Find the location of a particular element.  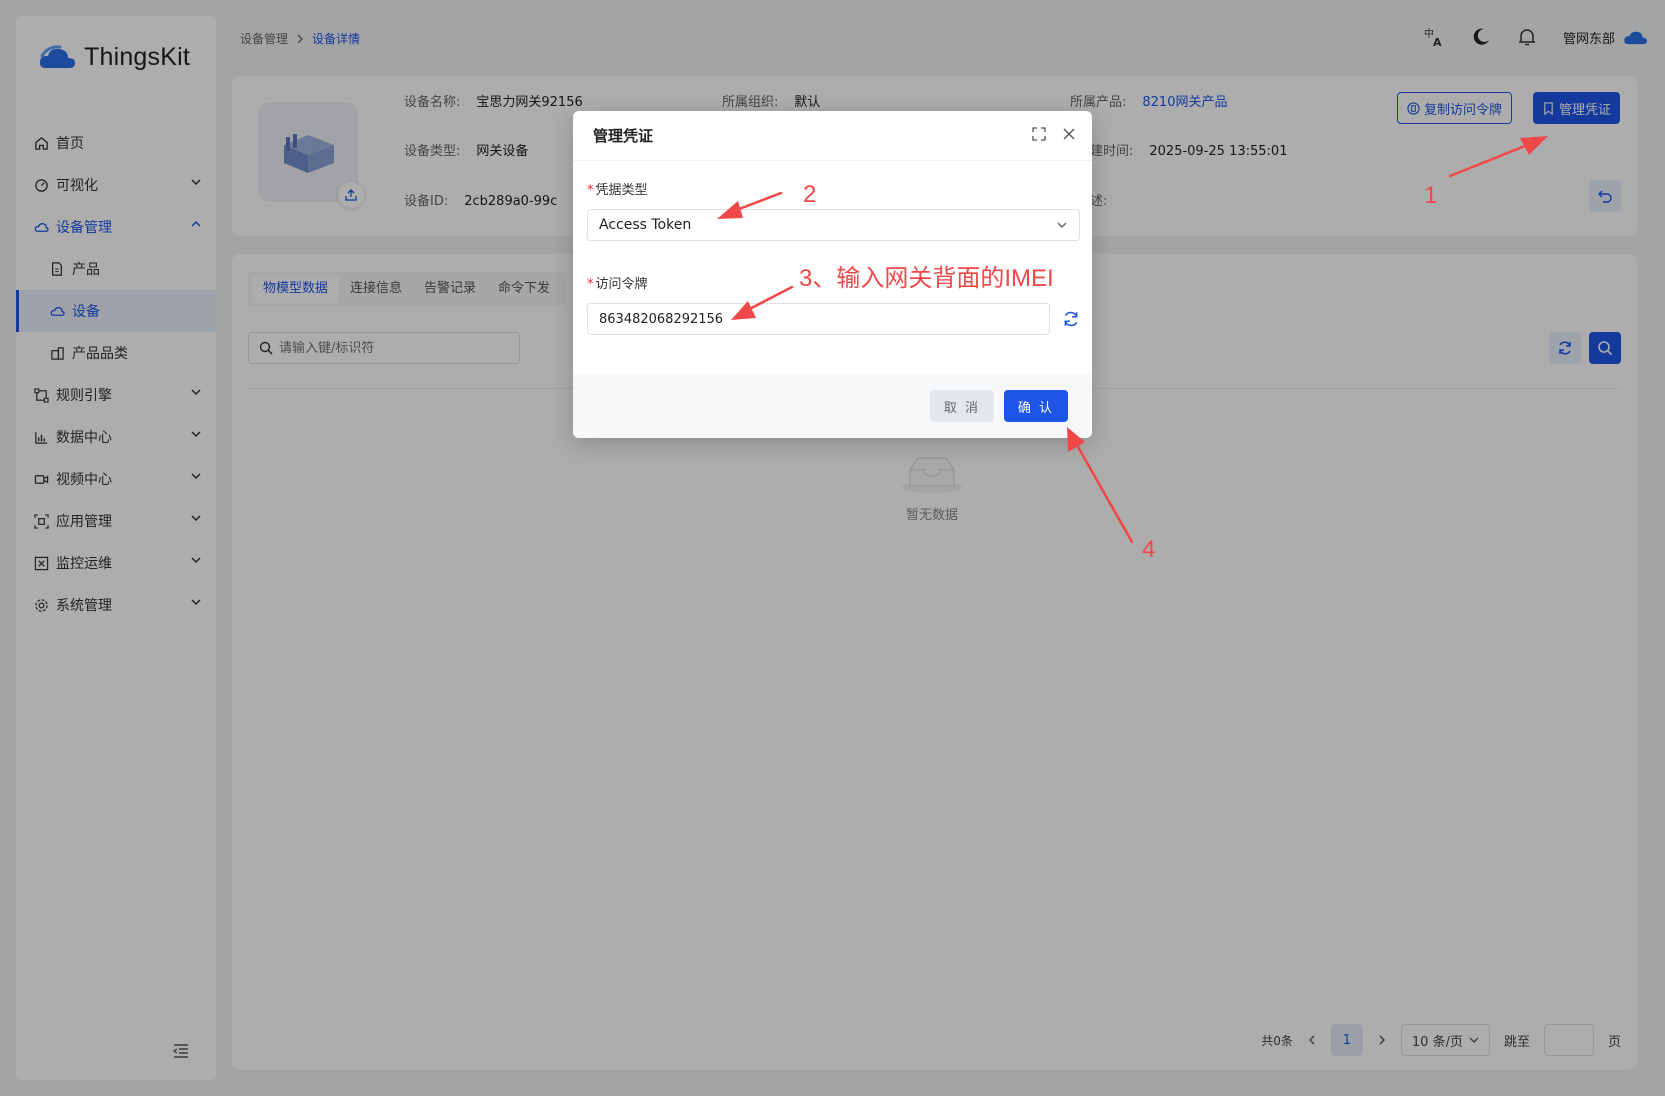

access-token-input is located at coordinates (818, 319).